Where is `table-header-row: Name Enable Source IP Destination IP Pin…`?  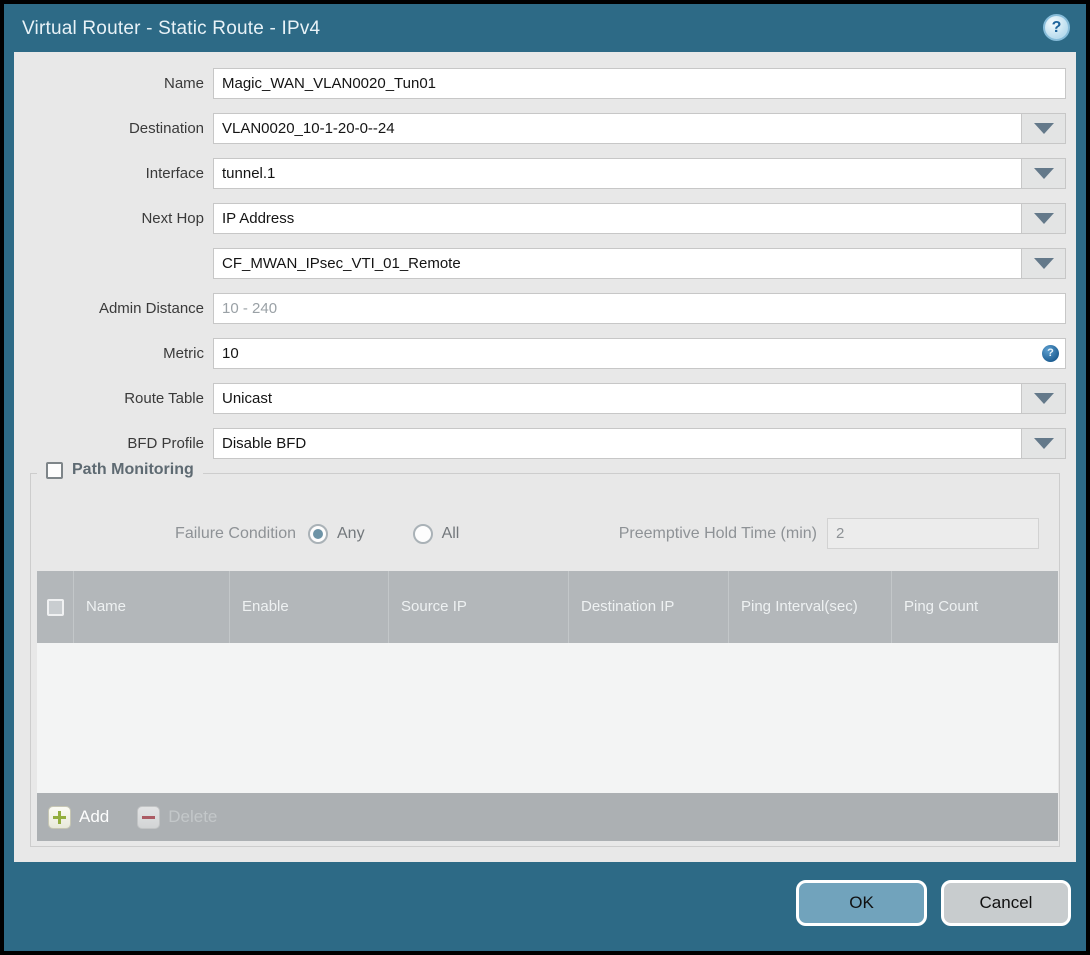
table-header-row: Name Enable Source IP Destination IP Pin… is located at coordinates (547, 607).